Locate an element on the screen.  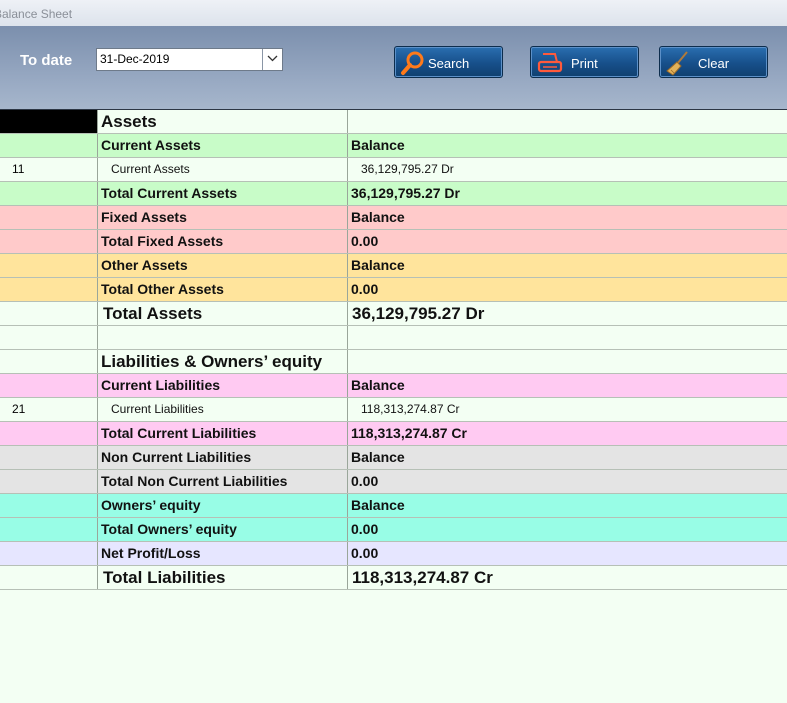
group-header-row: Current Assets Balance is located at coordinates (393, 146).